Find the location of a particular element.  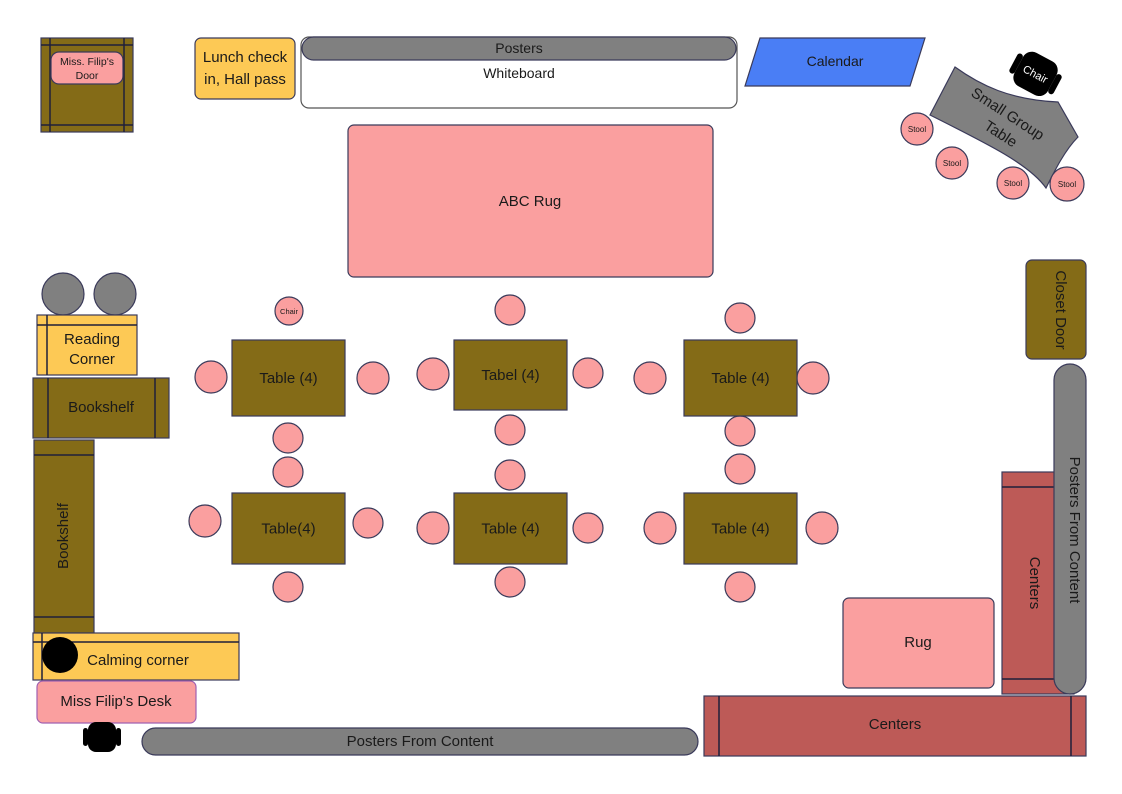

teacher-desk-chair is located at coordinates (102, 737).